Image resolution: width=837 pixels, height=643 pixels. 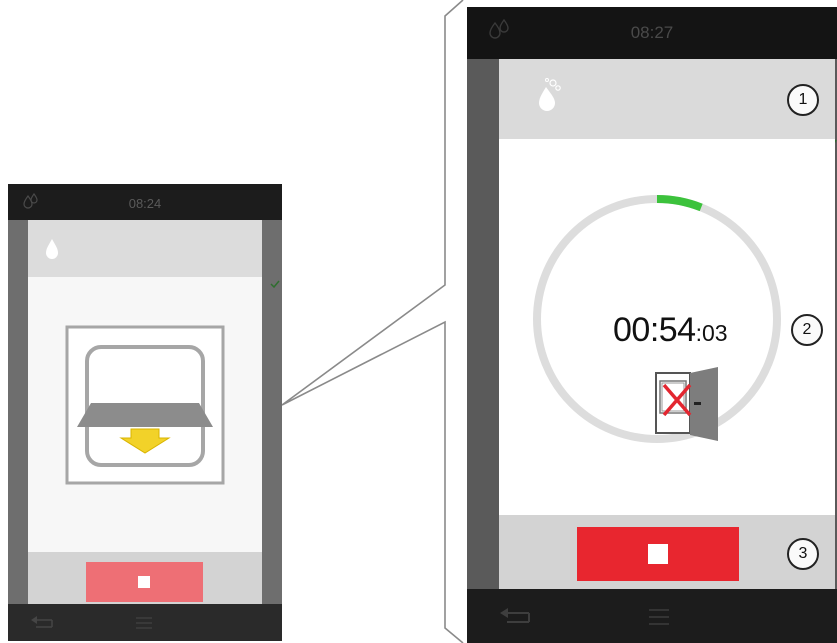 I want to click on status-bar: 08:27, so click(x=652, y=33).